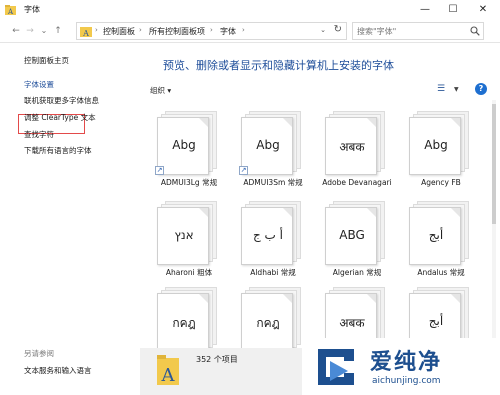 The image size is (500, 395). I want to click on font-tile: أ ب ج Aldhabi 常规, so click(273, 244).